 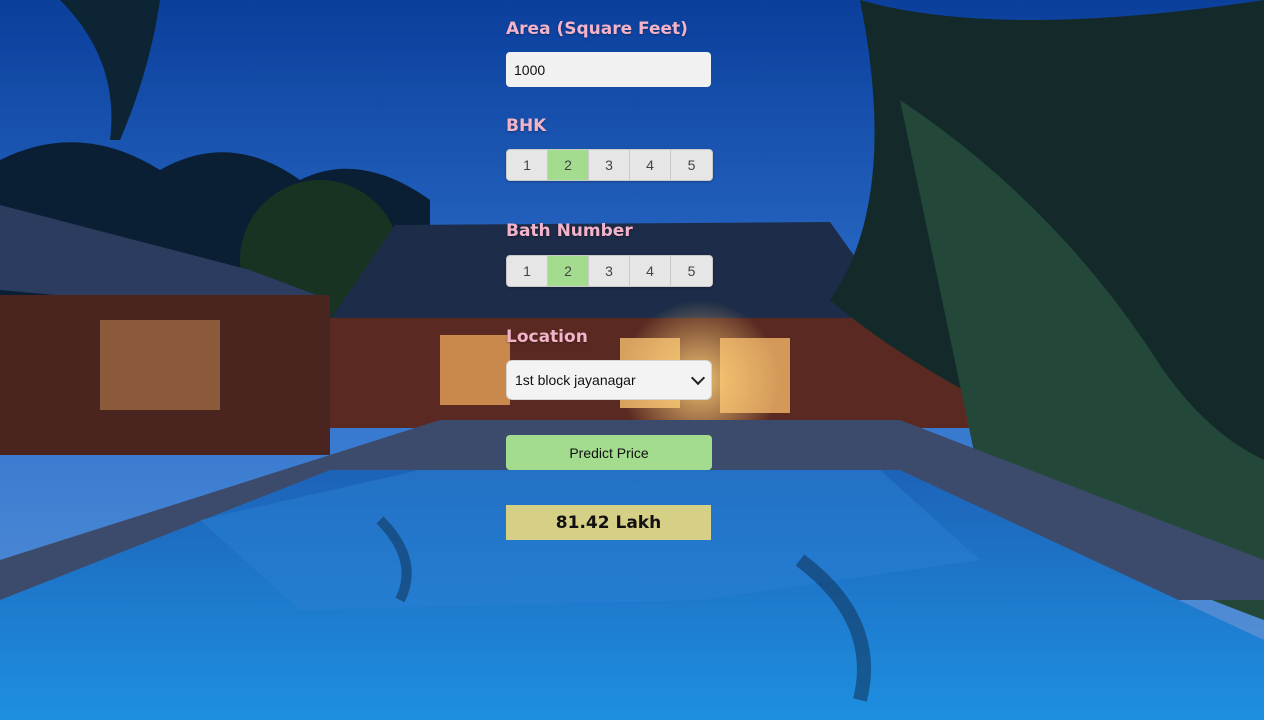 I want to click on bath-option: 1, so click(x=527, y=271).